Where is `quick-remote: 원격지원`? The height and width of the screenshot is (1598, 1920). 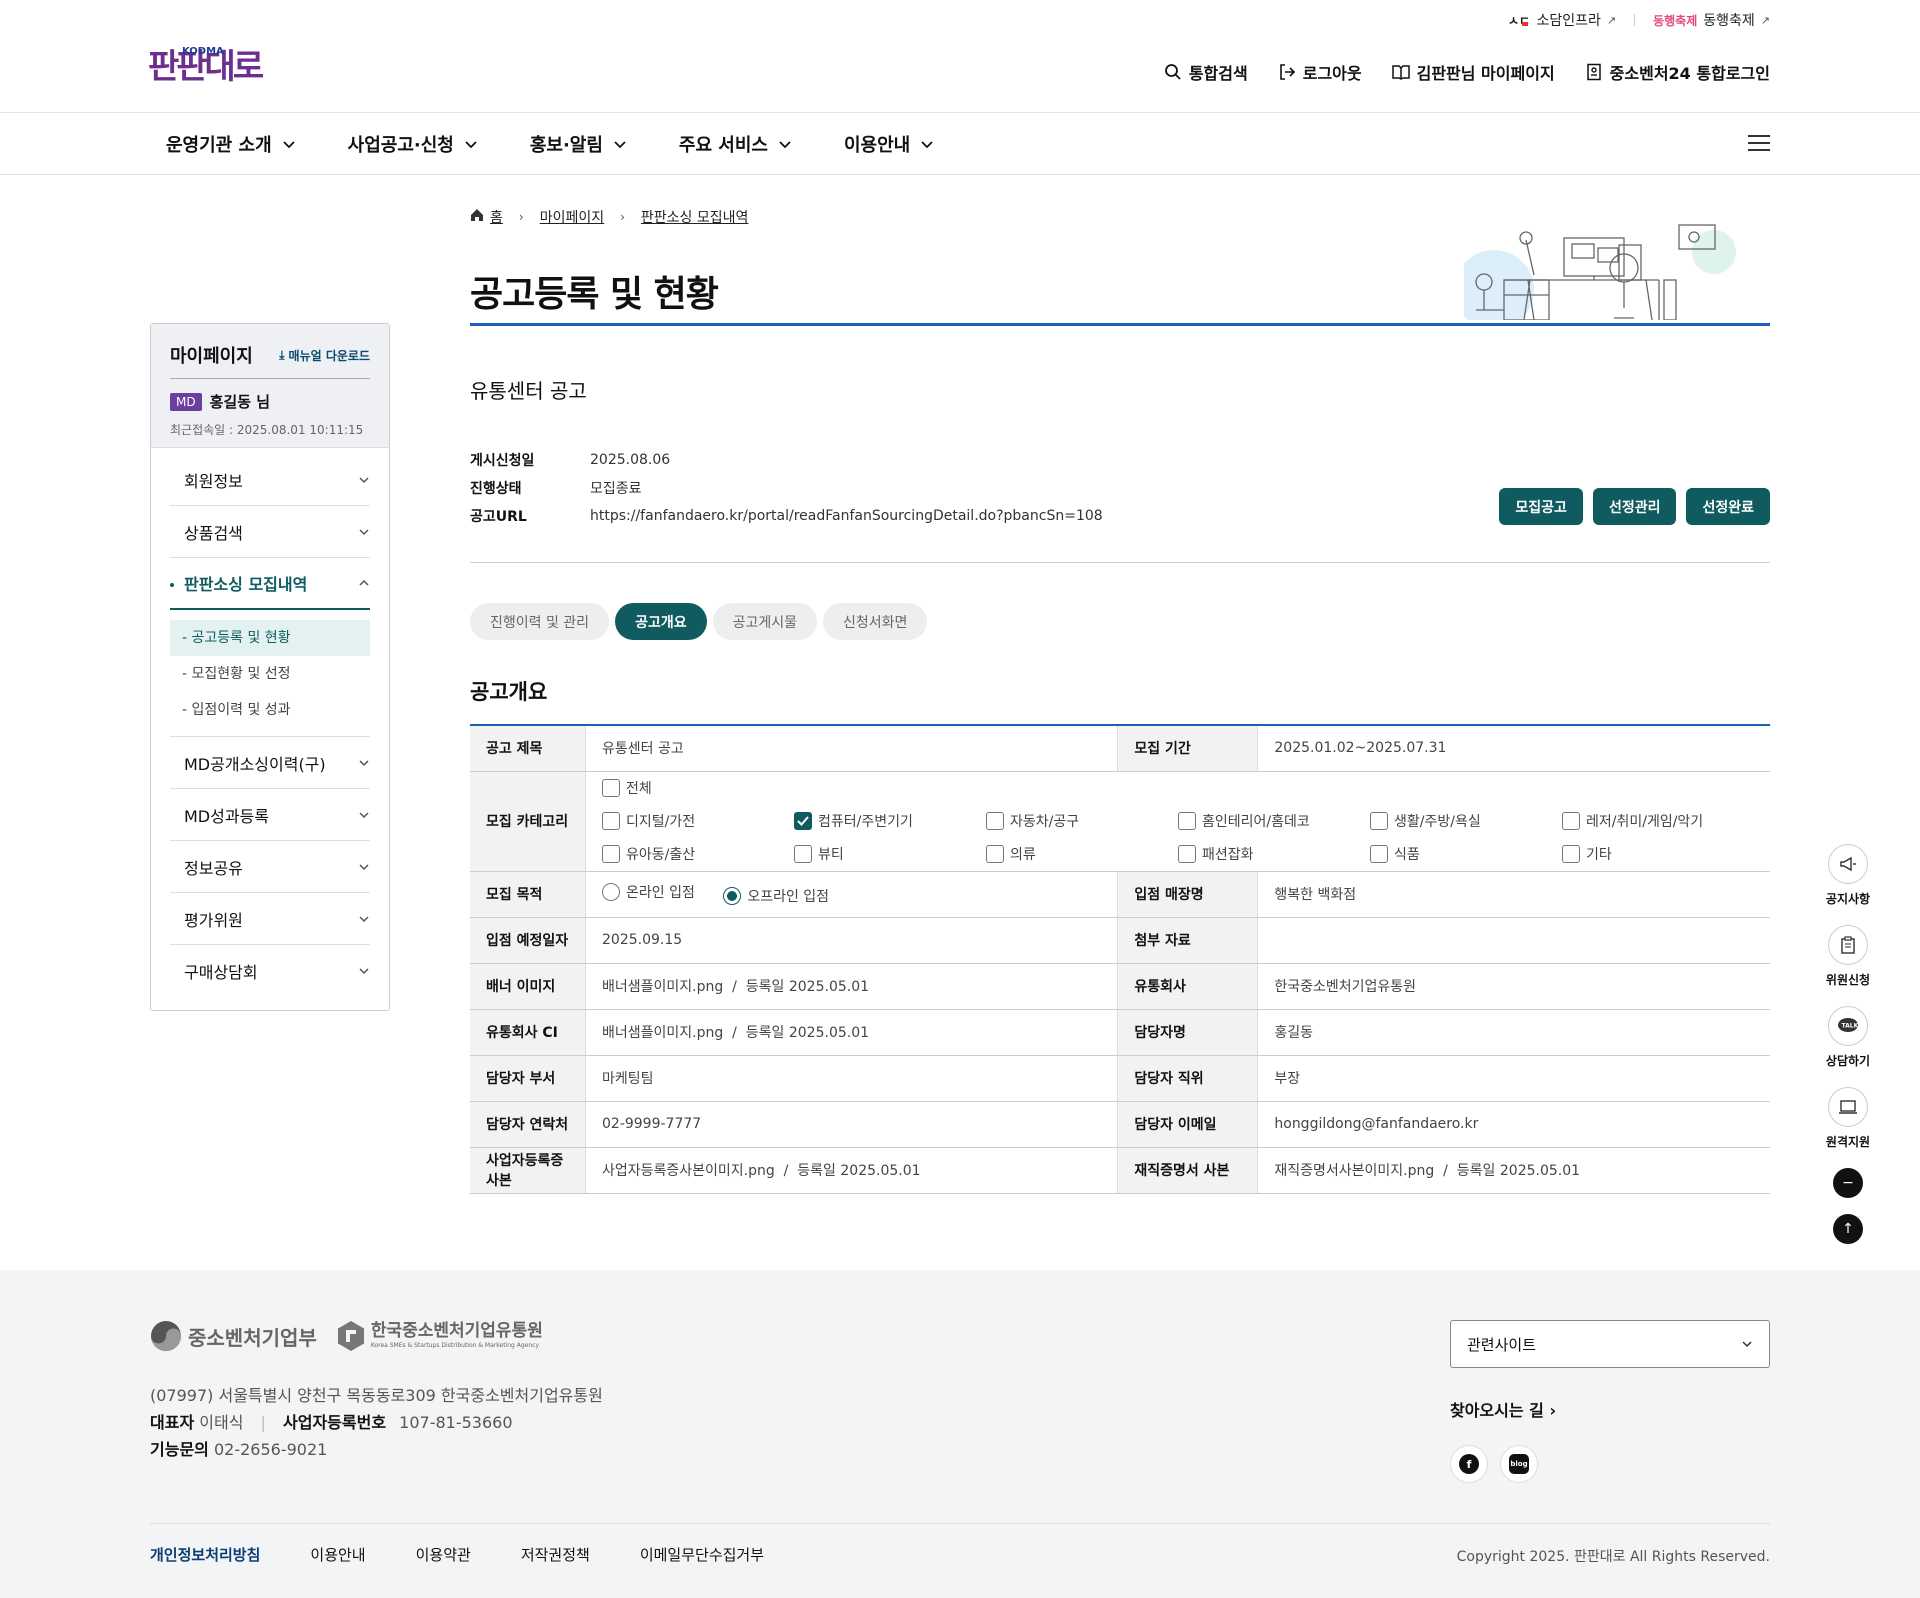
quick-remote: 원격지원 is located at coordinates (1848, 1118).